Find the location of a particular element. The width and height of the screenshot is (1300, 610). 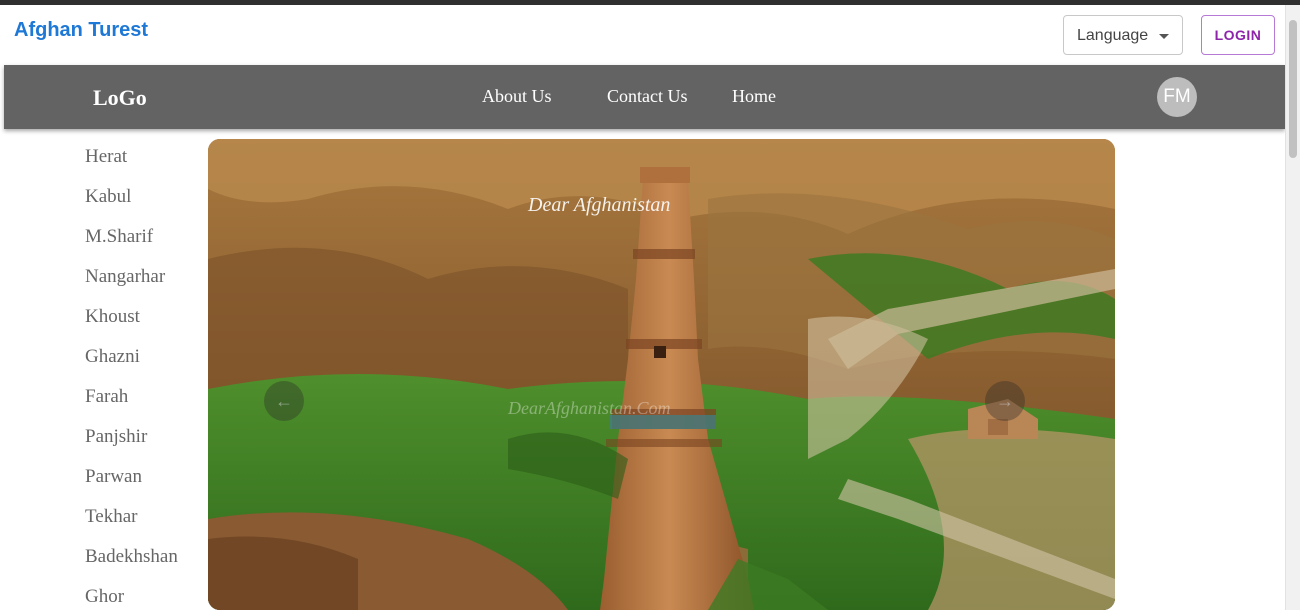

watermark-center: DearAfghanistan.Com is located at coordinates (589, 408).